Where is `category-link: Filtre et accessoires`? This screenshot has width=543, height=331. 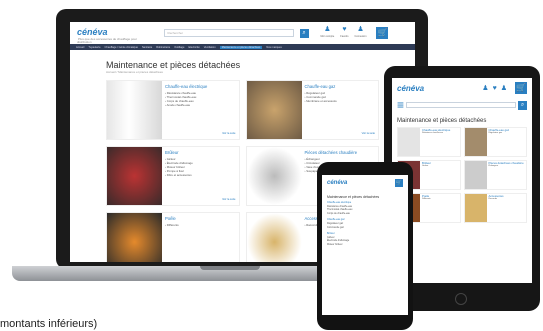
category-link: Filtre et accessoires is located at coordinates (200, 175).